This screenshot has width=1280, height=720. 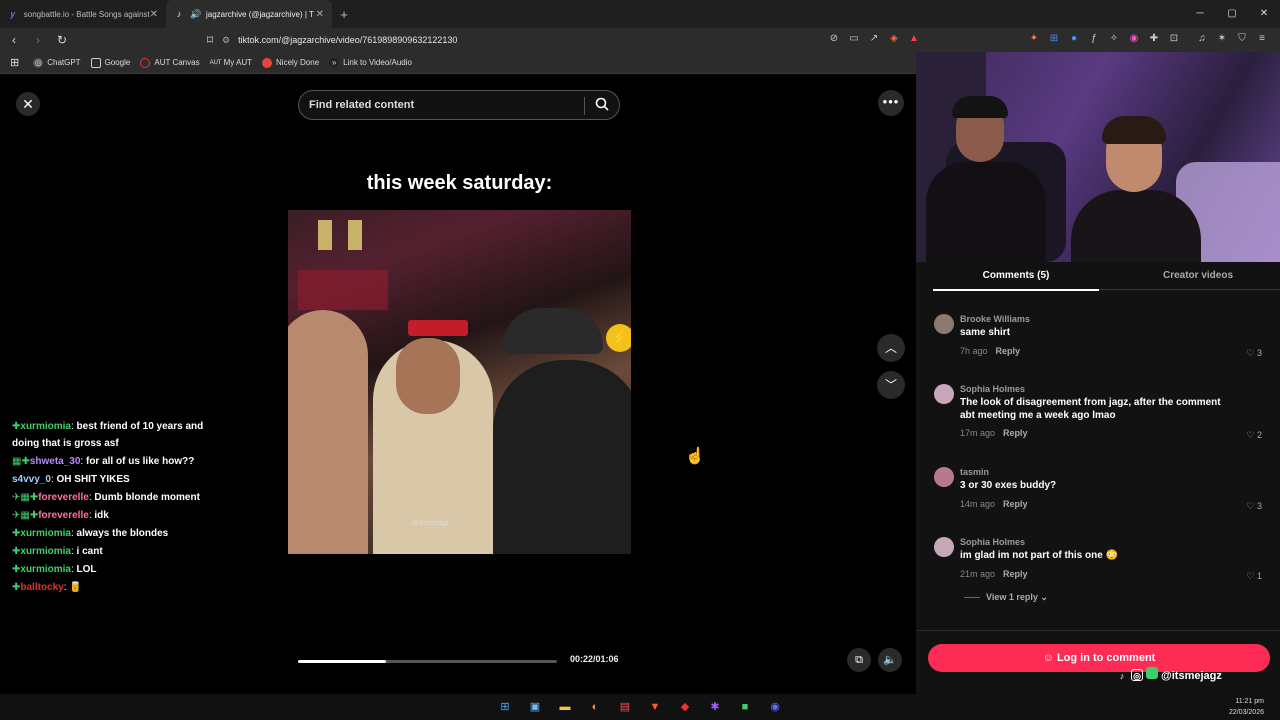 I want to click on heart-icon: ♡, so click(x=1250, y=353).